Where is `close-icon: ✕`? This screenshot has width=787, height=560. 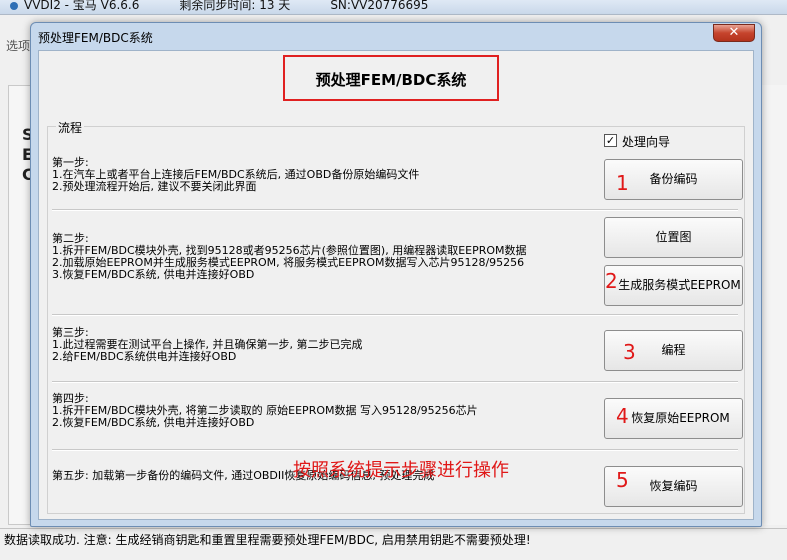
close-icon: ✕ is located at coordinates (734, 32).